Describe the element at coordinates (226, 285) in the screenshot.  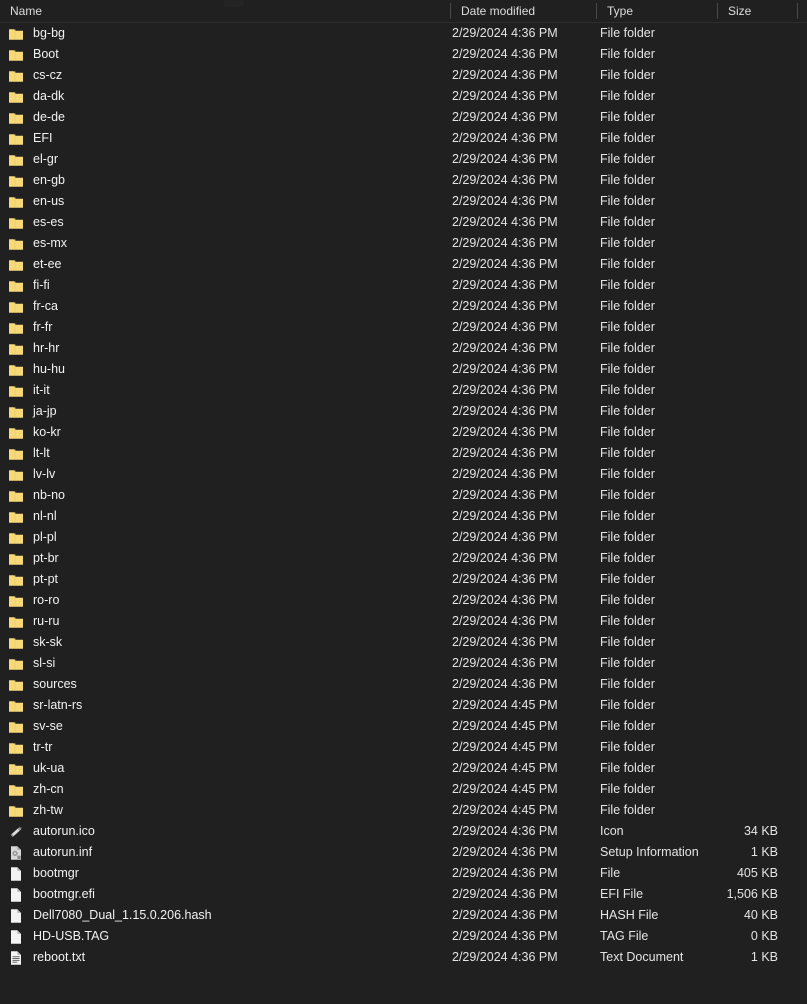
I see `cell-name: fi-fi` at that location.